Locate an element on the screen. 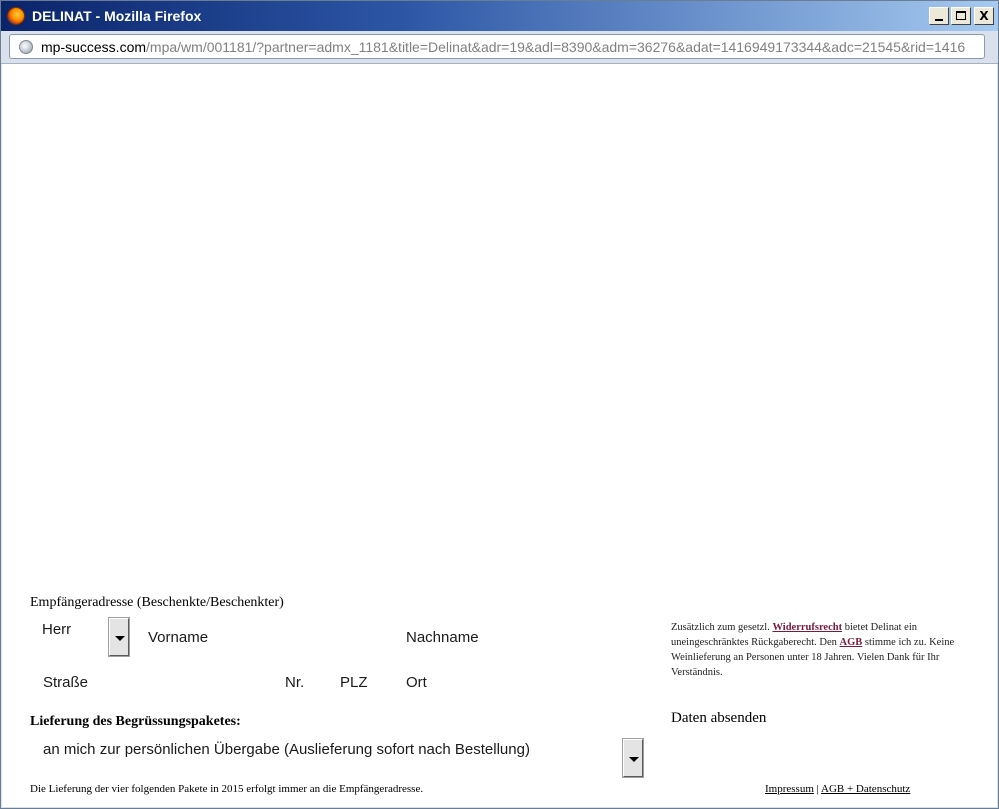 Image resolution: width=999 pixels, height=809 pixels. window-title: DELINAT - Mozilla Firefox is located at coordinates (117, 16).